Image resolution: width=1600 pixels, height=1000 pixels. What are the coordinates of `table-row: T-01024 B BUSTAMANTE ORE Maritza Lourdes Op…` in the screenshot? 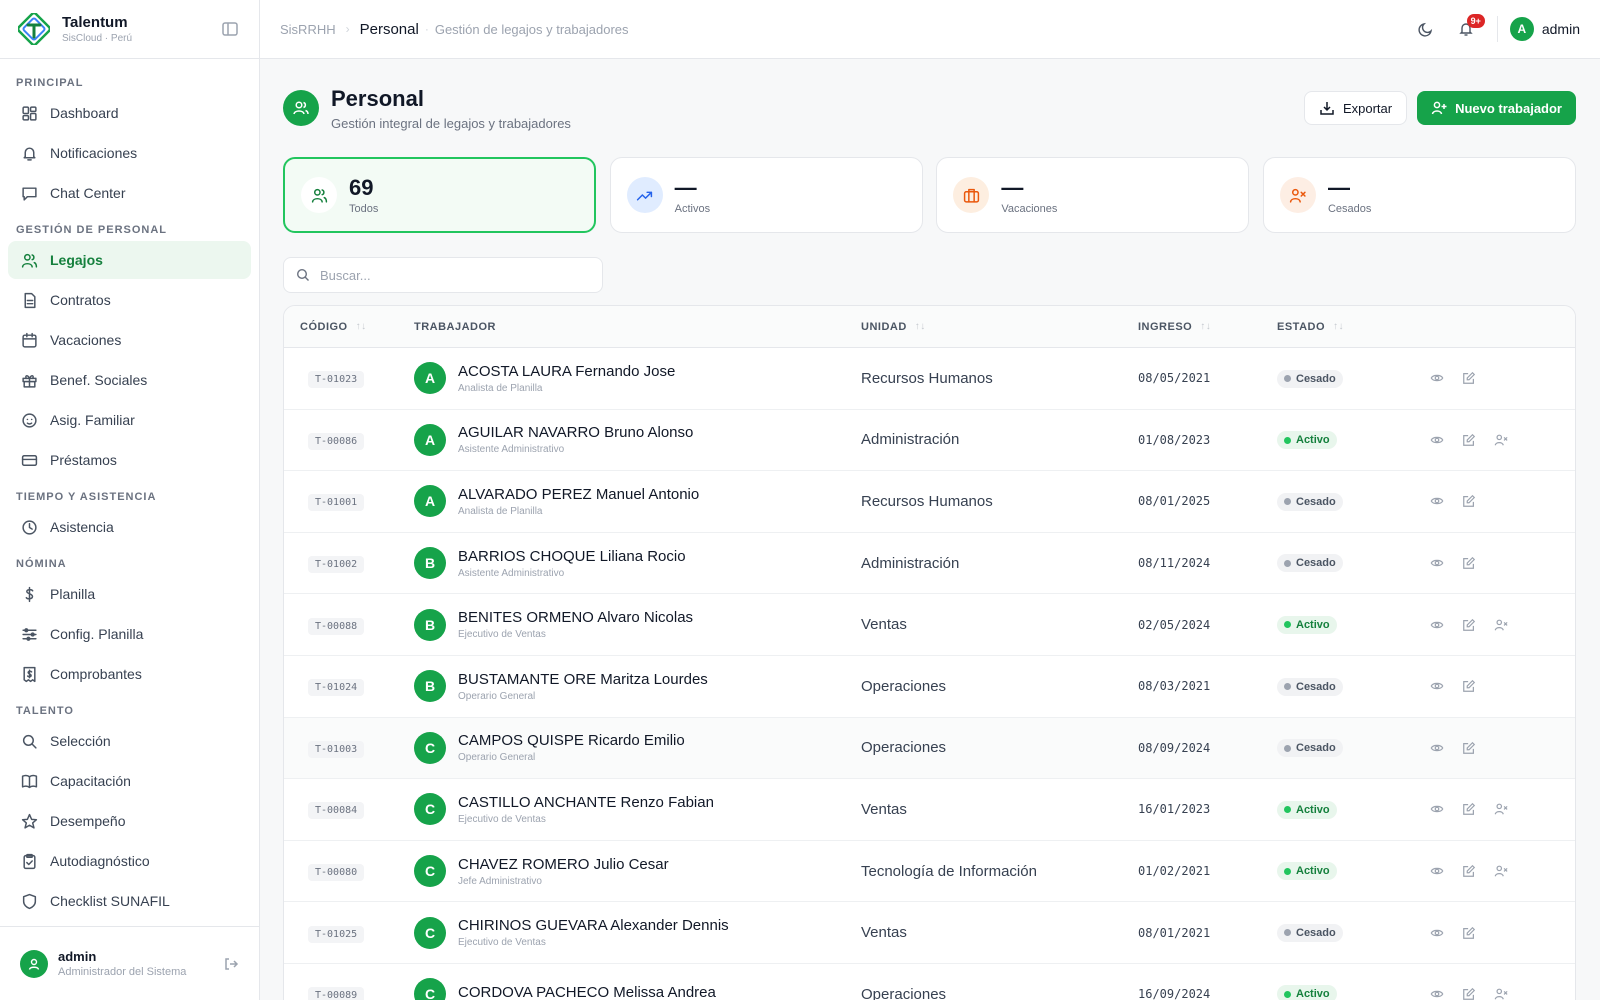 It's located at (929, 687).